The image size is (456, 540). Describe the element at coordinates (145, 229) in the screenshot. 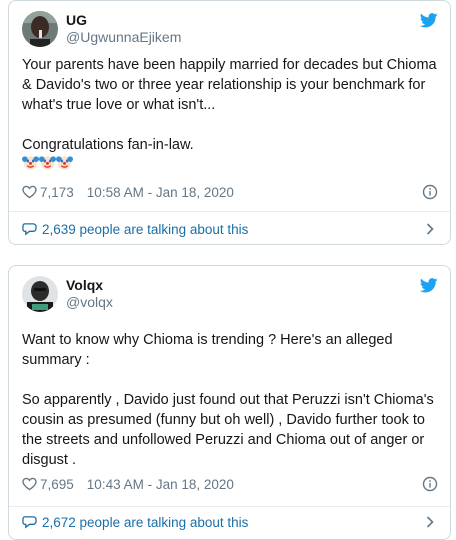

I see `talking-about-text: 2,639 people are talking about this` at that location.